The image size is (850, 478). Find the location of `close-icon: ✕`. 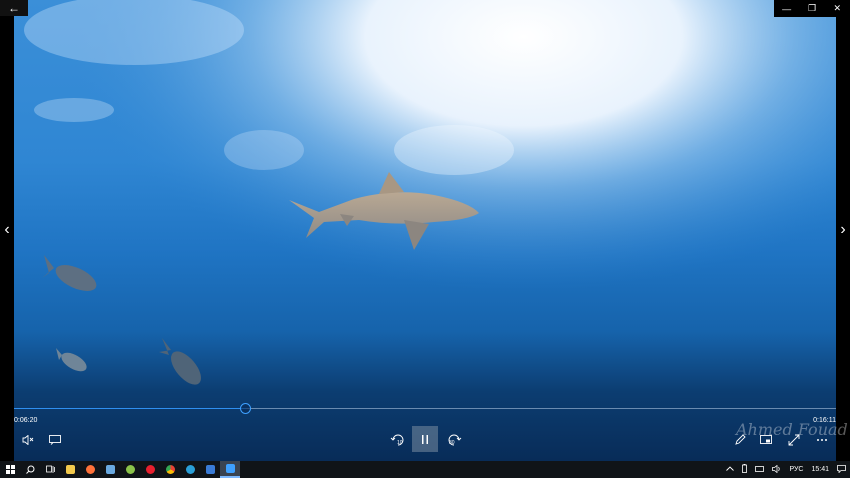

close-icon: ✕ is located at coordinates (837, 8).